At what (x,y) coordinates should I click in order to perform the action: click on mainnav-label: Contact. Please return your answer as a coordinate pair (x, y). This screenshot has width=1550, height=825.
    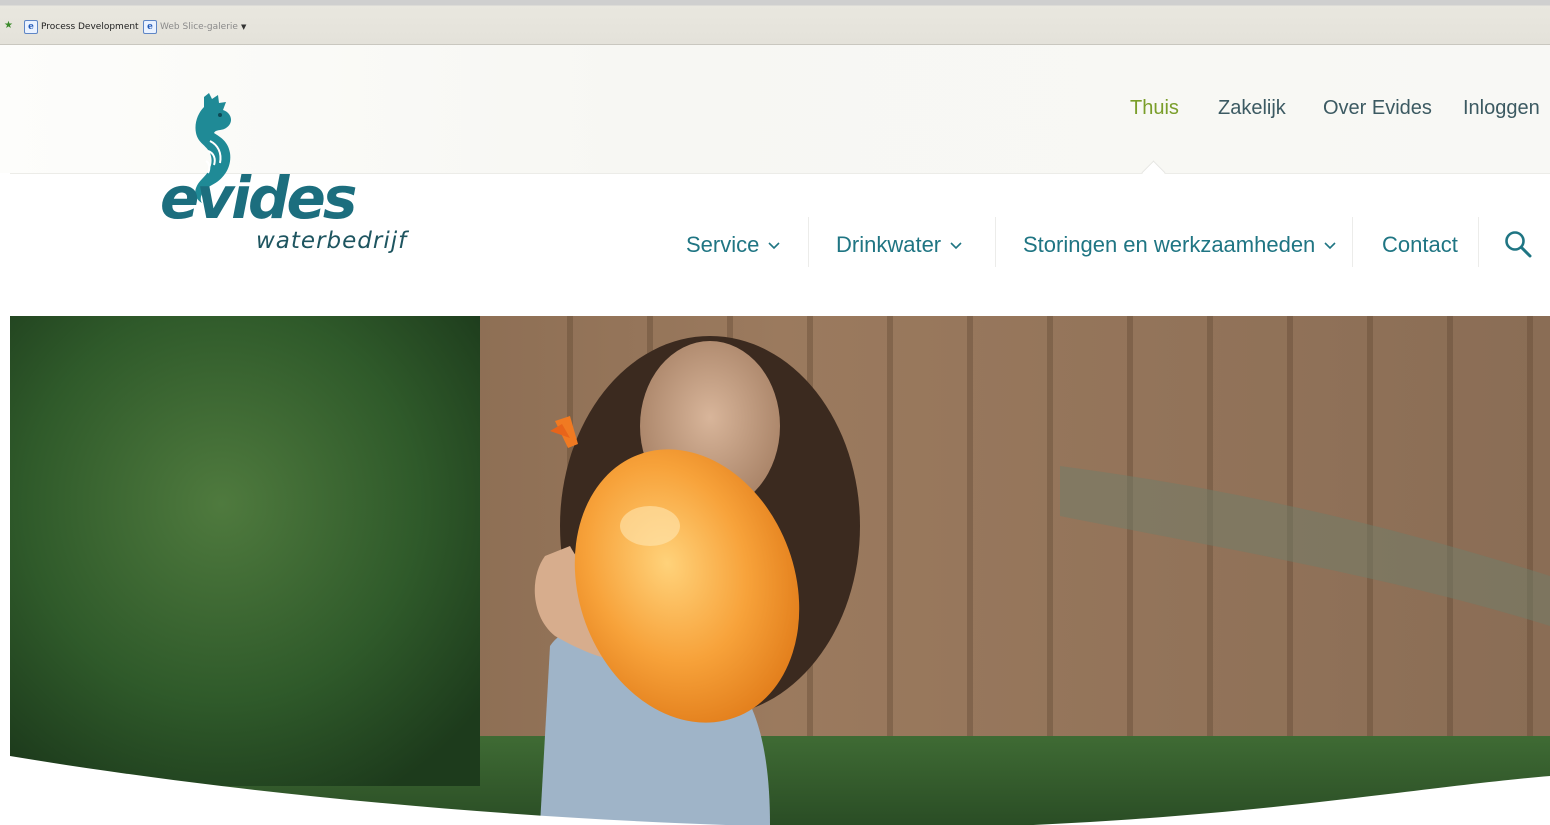
    Looking at the image, I should click on (1420, 244).